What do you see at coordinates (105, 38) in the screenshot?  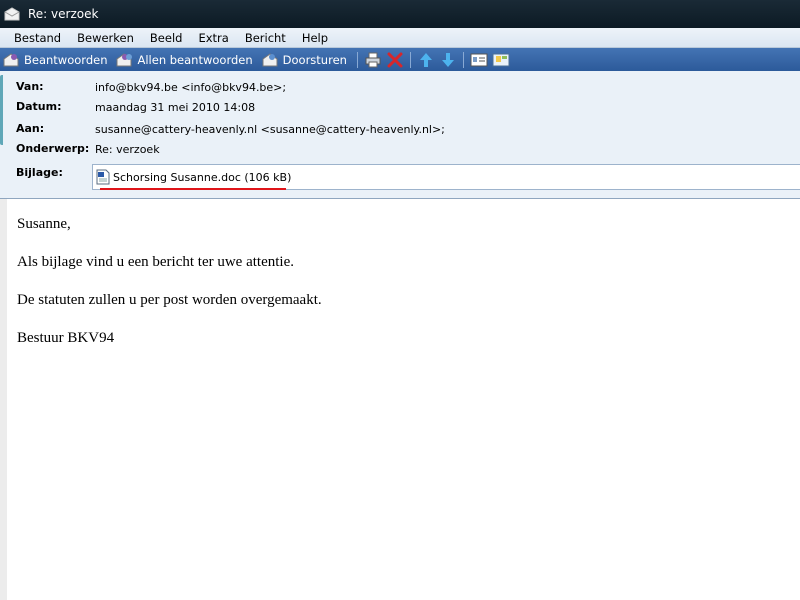 I see `menu-bewerken: Bewerken` at bounding box center [105, 38].